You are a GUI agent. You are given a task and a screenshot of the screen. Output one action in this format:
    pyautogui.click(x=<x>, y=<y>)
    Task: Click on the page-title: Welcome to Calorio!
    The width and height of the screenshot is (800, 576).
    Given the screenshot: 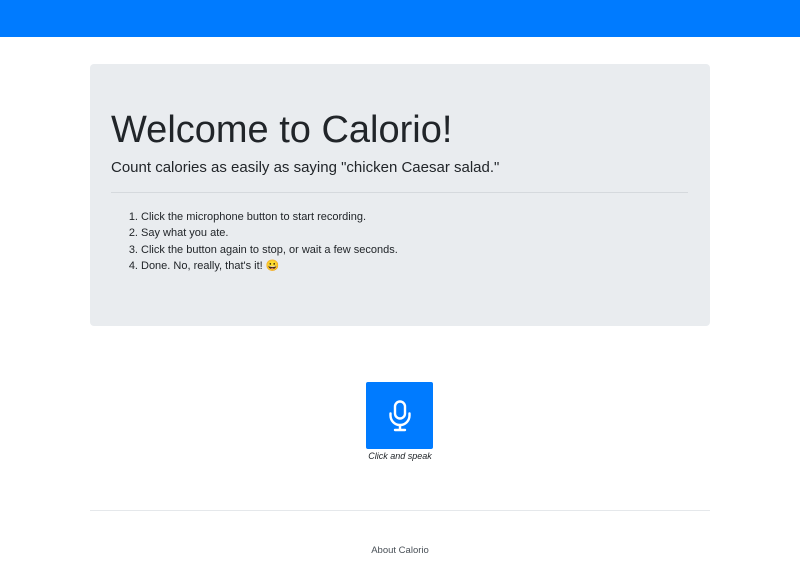 What is the action you would take?
    pyautogui.click(x=282, y=130)
    